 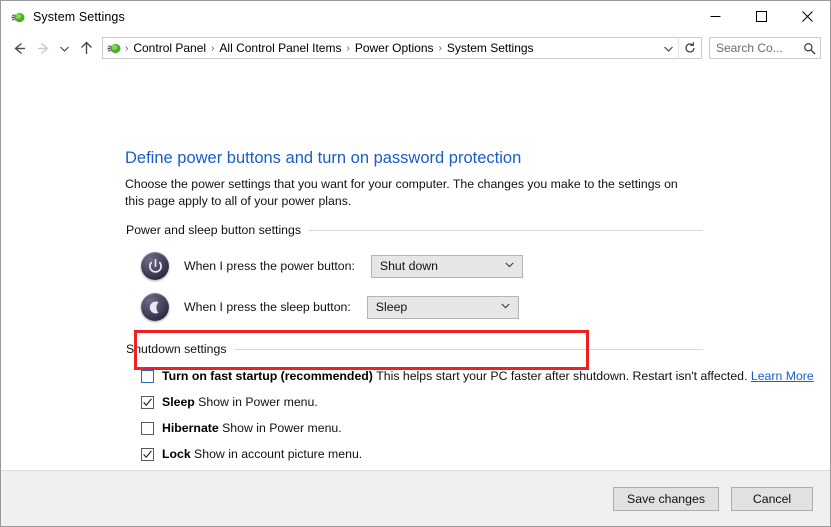 What do you see at coordinates (176, 454) in the screenshot?
I see `lock-label: Lock` at bounding box center [176, 454].